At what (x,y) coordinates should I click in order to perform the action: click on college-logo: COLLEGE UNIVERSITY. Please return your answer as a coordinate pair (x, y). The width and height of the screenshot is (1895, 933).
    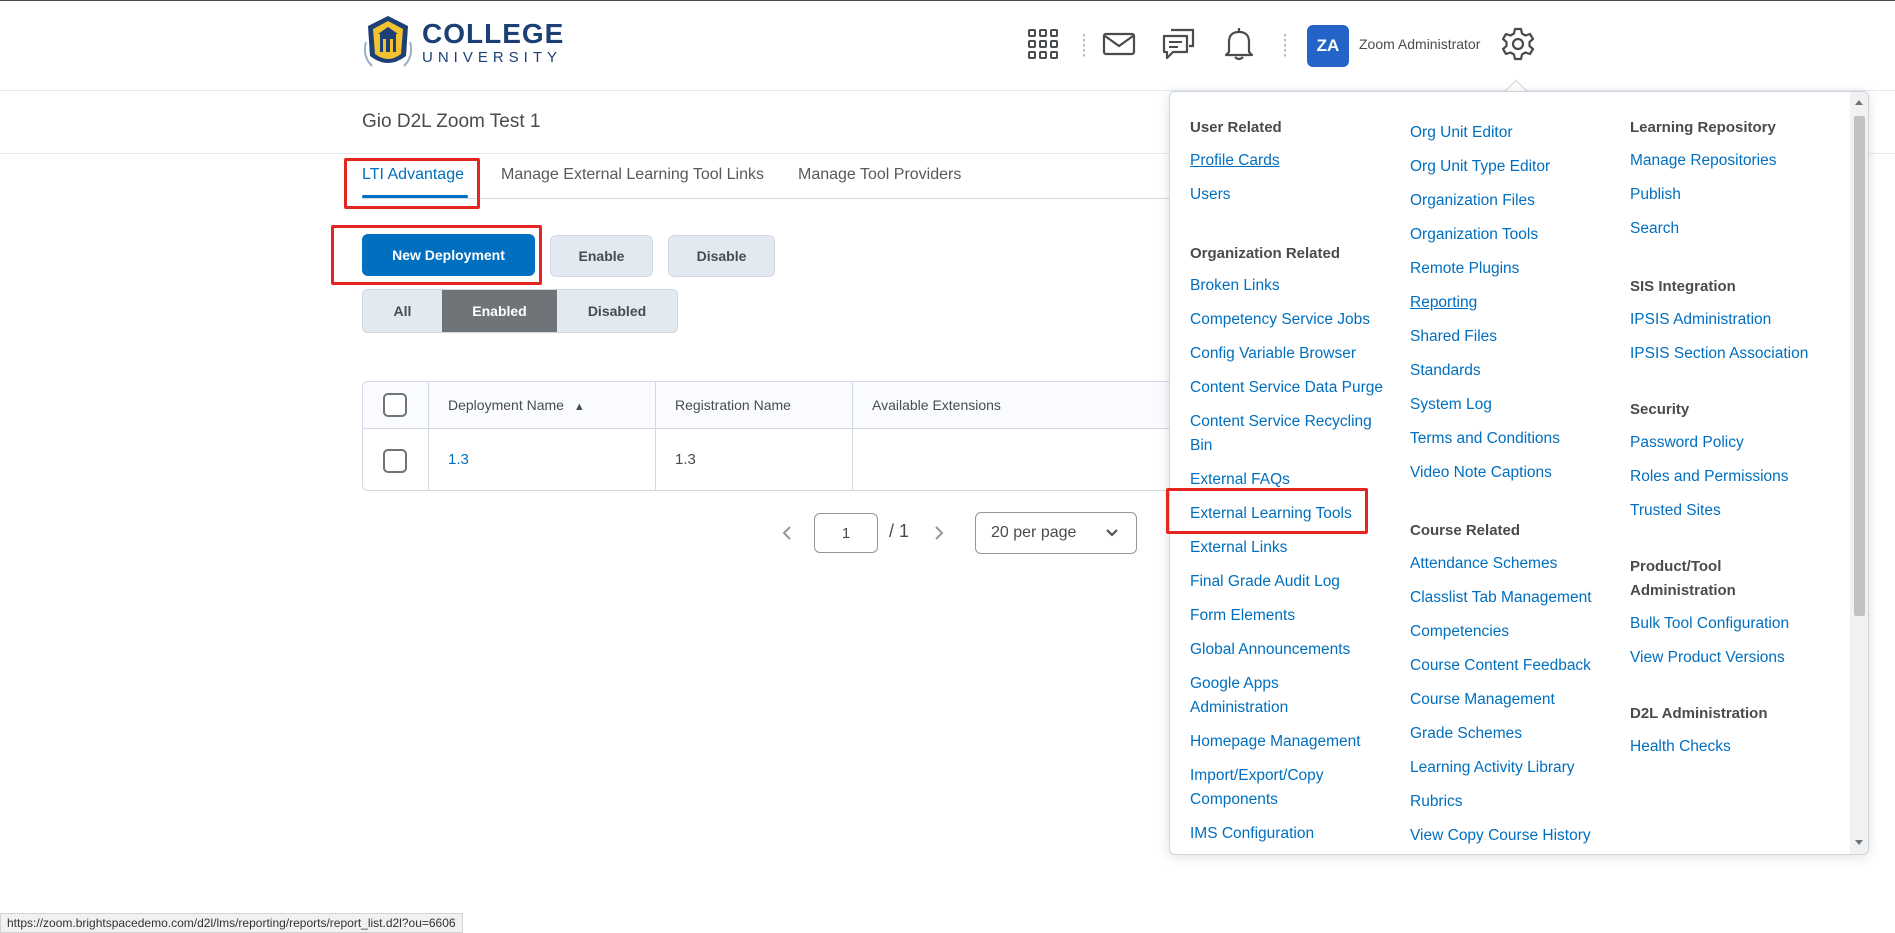
    Looking at the image, I should click on (463, 42).